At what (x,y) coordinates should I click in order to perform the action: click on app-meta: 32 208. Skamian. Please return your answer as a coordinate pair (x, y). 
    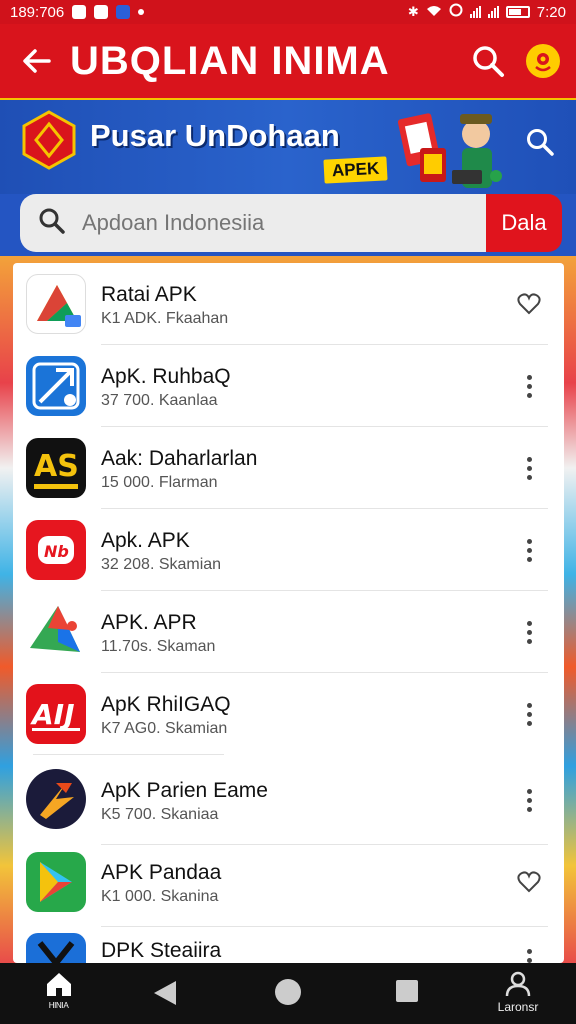
    Looking at the image, I should click on (161, 564).